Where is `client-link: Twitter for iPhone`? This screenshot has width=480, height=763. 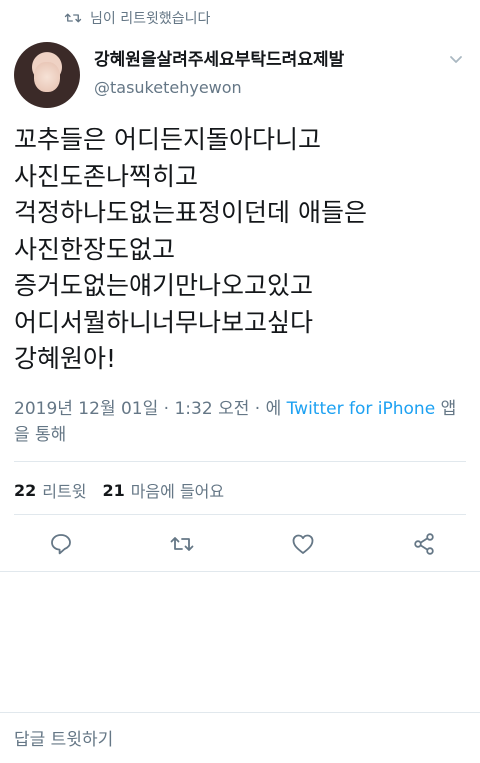 client-link: Twitter for iPhone is located at coordinates (361, 409).